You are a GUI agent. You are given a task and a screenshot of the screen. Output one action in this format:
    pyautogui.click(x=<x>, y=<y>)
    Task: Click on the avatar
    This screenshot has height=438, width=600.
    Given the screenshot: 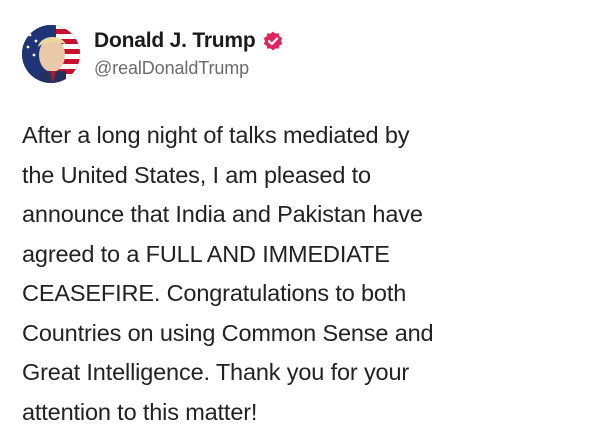 What is the action you would take?
    pyautogui.click(x=51, y=54)
    